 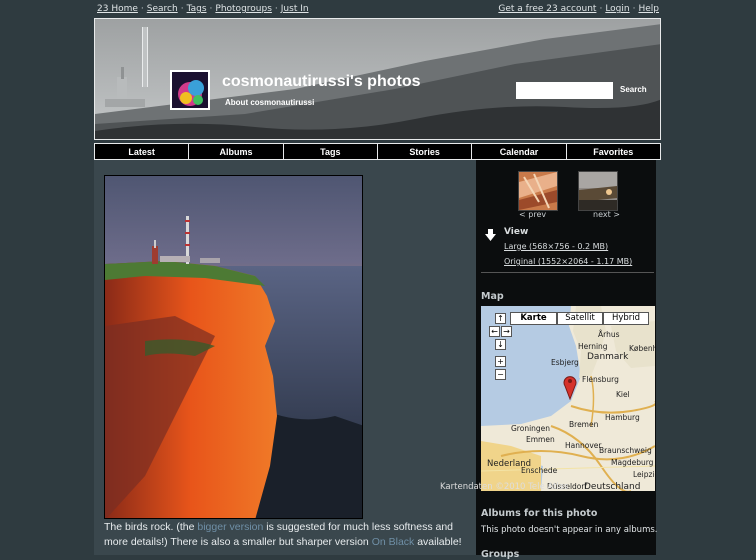 I want to click on map-city-label: Flensburg, so click(x=600, y=379).